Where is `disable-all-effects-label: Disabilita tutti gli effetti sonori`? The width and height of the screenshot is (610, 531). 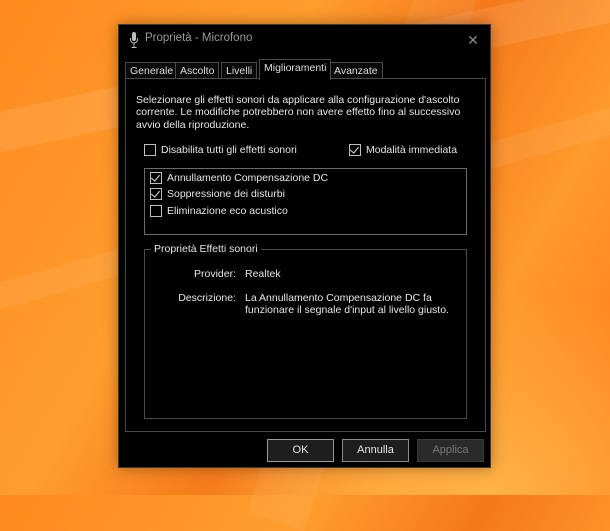
disable-all-effects-label: Disabilita tutti gli effetti sonori is located at coordinates (229, 150).